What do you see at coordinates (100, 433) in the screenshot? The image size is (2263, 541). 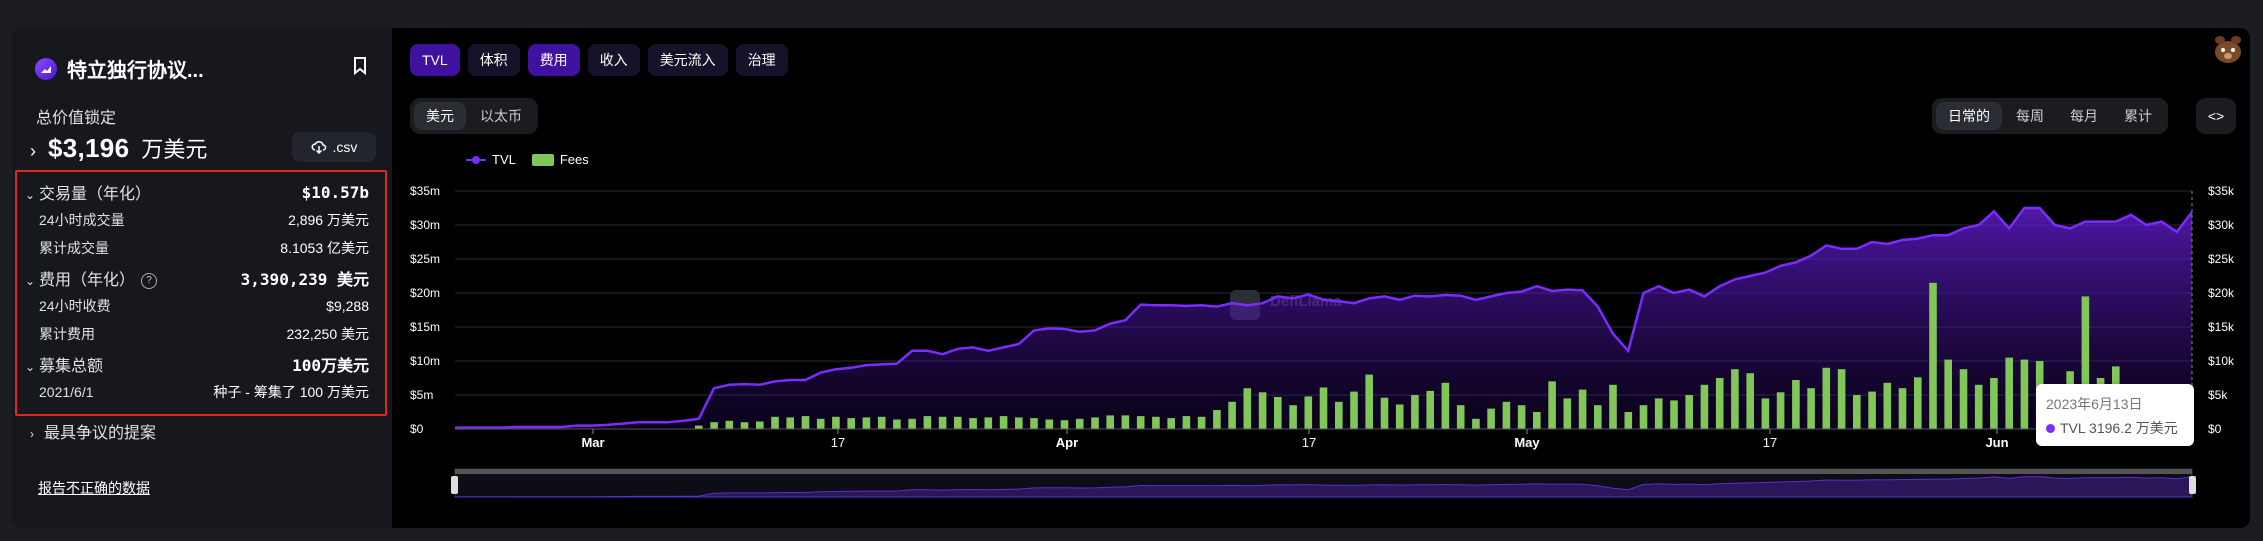 I see `disputed-label: 最具争议的提案` at bounding box center [100, 433].